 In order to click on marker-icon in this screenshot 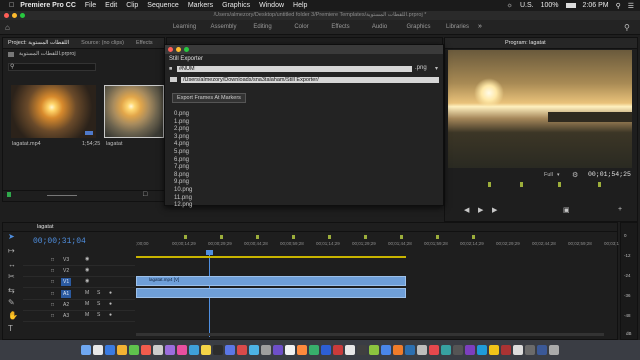, I will do `click(599, 184)`.